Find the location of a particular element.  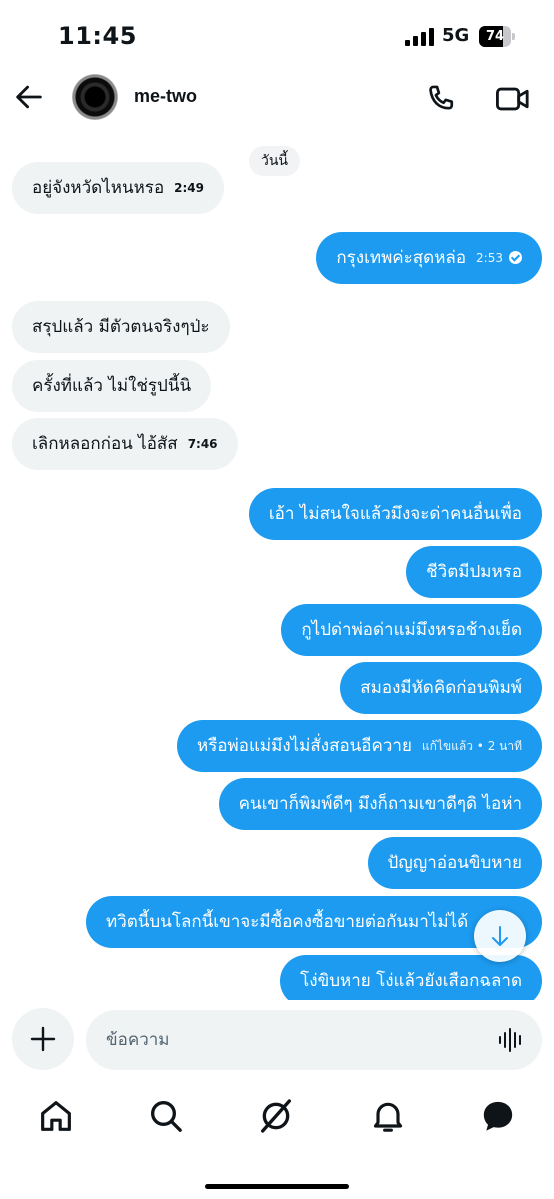

bell-icon is located at coordinates (388, 1117).